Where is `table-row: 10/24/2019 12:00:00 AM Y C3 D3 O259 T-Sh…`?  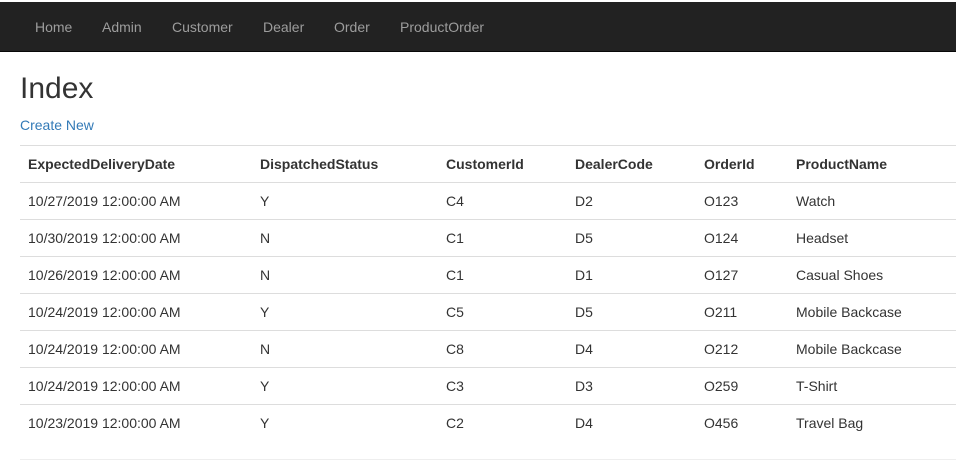
table-row: 10/24/2019 12:00:00 AM Y C3 D3 O259 T-Sh… is located at coordinates (488, 386).